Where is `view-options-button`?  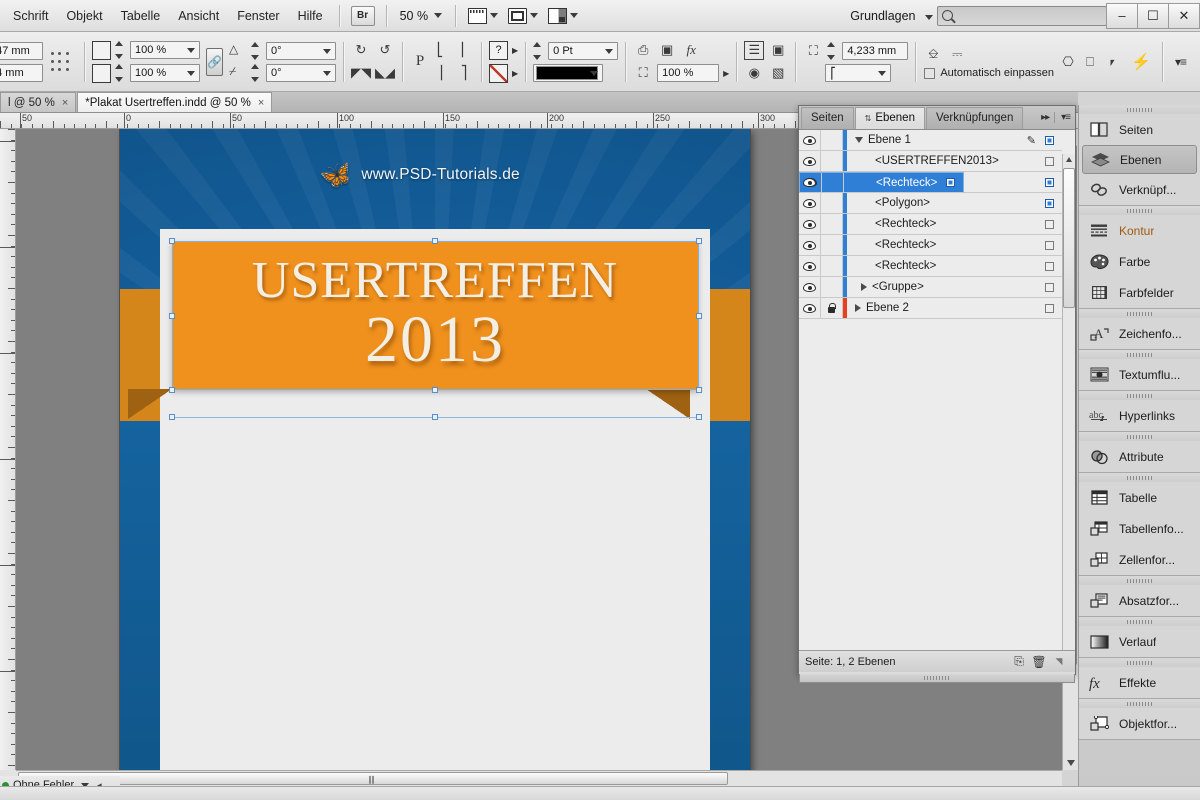 view-options-button is located at coordinates (483, 15).